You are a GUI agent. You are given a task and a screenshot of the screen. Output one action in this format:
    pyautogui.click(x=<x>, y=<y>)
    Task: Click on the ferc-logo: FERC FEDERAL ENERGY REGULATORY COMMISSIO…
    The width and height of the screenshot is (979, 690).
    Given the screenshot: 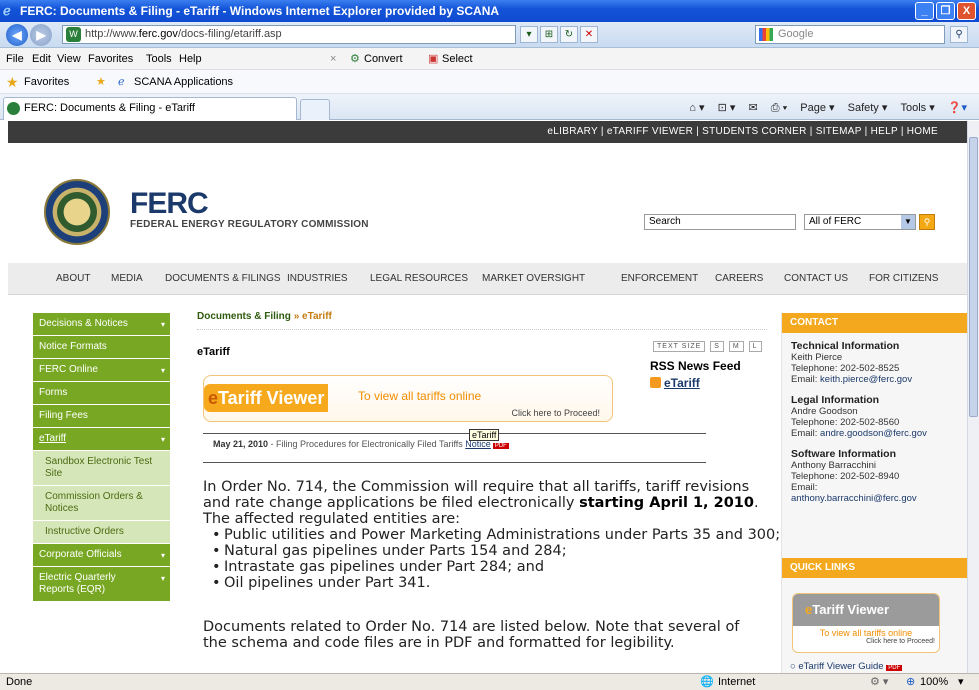 What is the action you would take?
    pyautogui.click(x=249, y=209)
    